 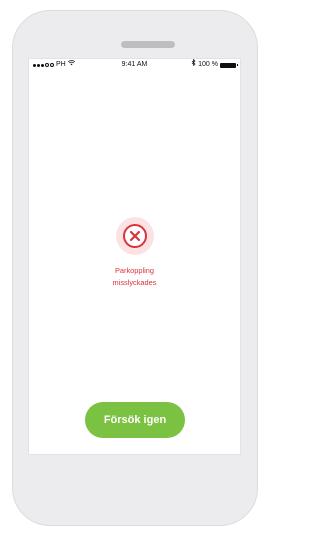 I want to click on error-circle, so click(x=134, y=236).